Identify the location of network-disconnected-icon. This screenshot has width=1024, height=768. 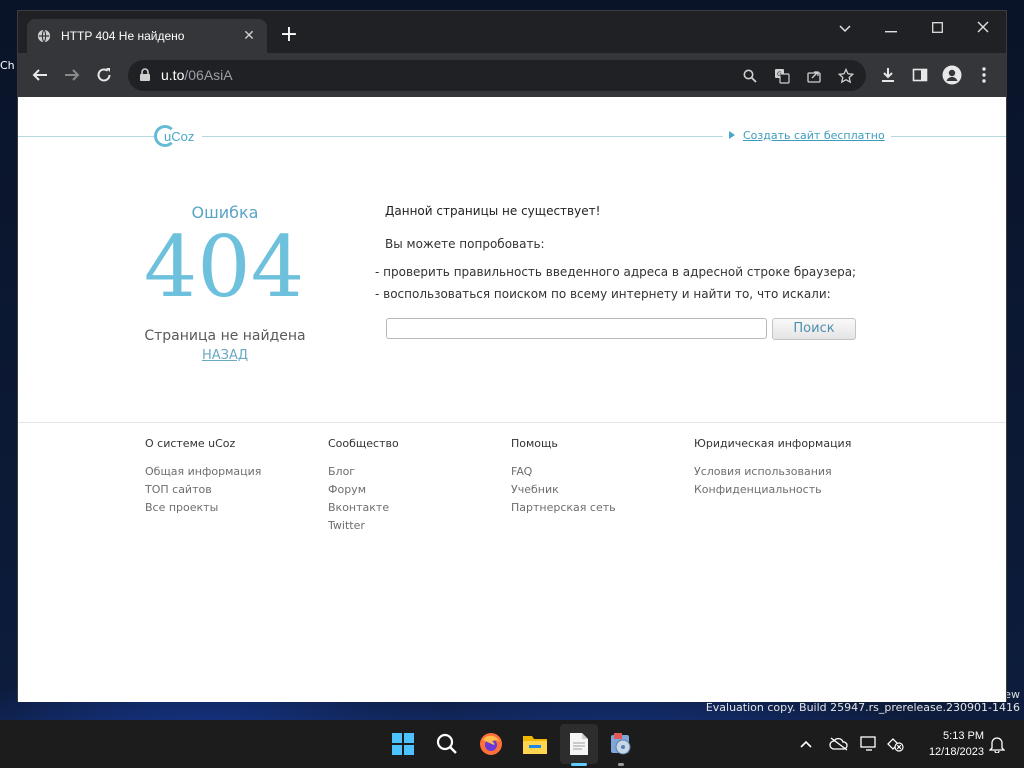
(895, 744).